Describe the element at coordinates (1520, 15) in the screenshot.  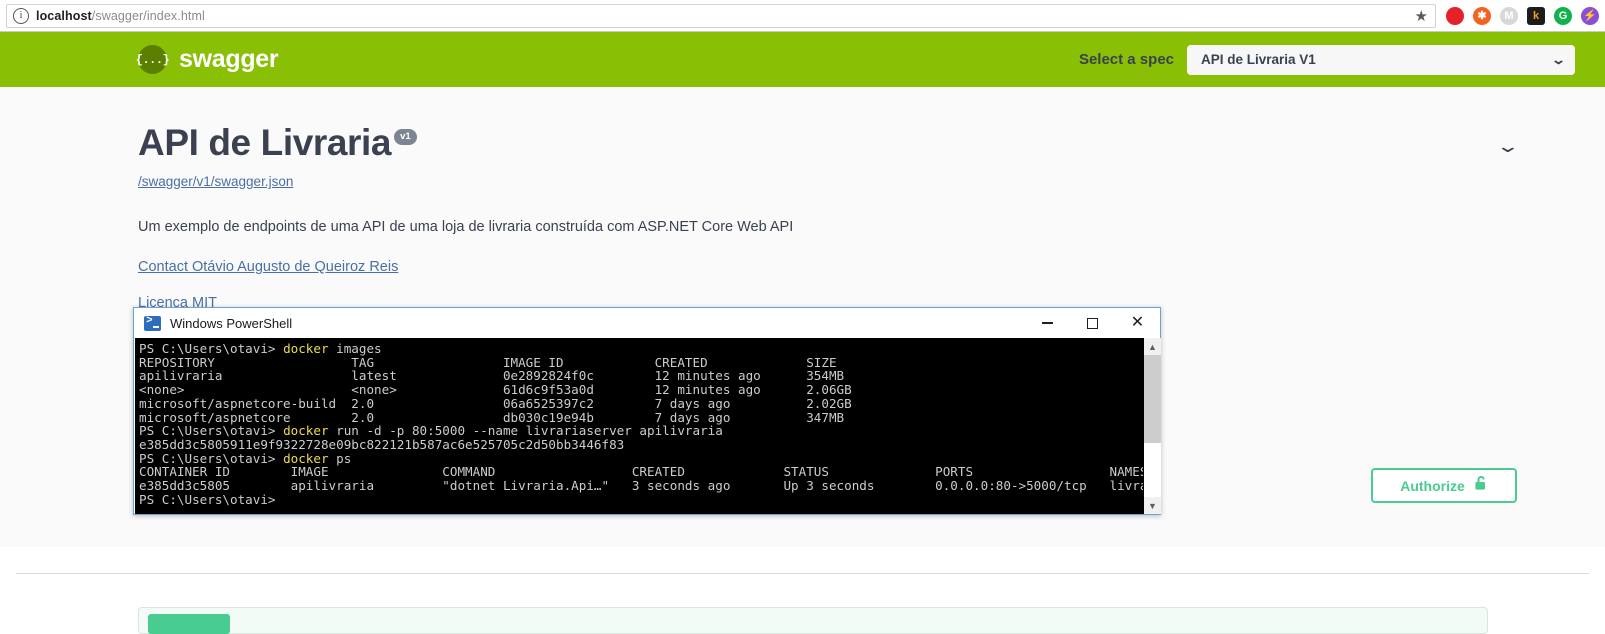
I see `browser-extensions: ✱ Mk G ⚡` at that location.